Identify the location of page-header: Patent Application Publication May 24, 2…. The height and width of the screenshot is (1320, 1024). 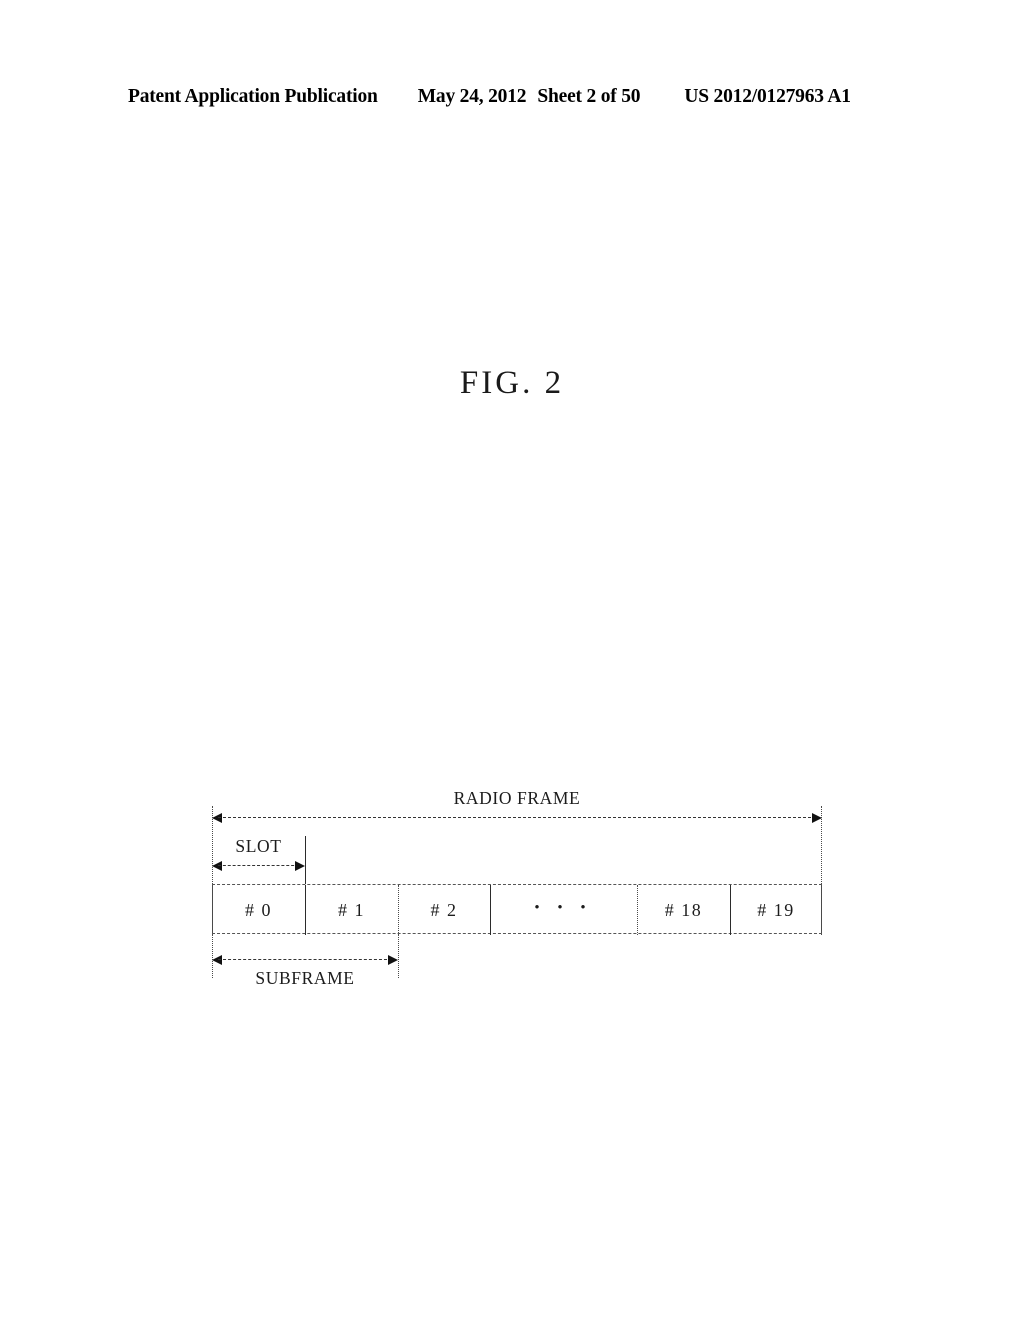
(512, 99).